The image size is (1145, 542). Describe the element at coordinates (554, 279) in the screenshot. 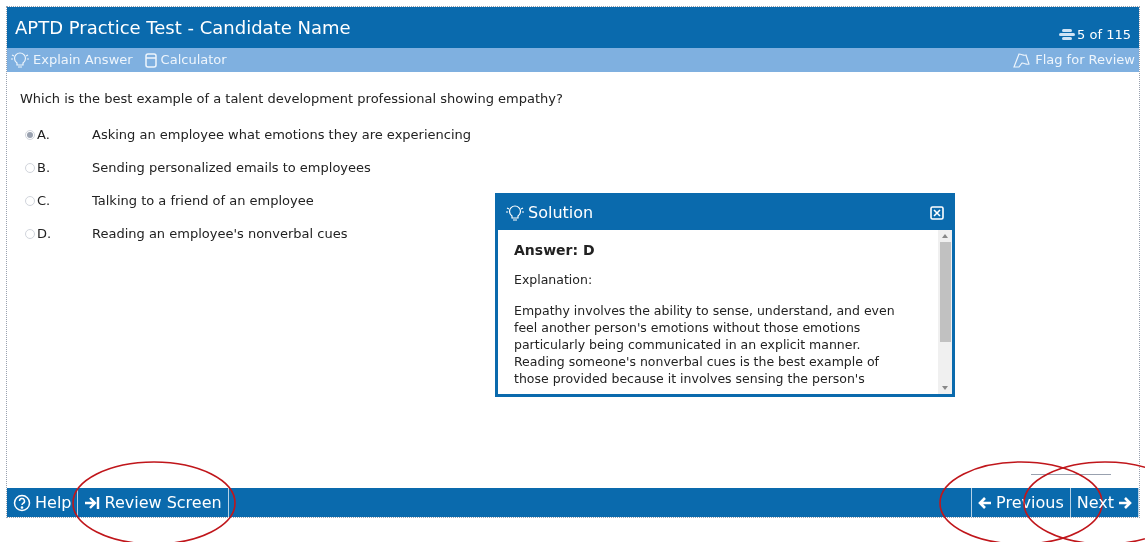

I see `explanation-heading: Explanation:` at that location.